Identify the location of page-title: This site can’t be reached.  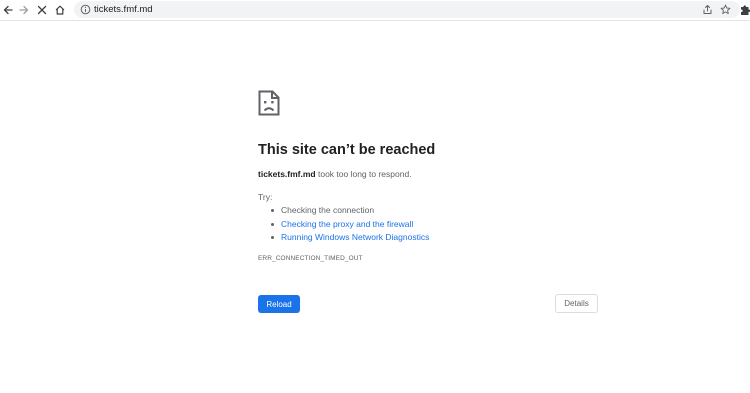
(347, 150).